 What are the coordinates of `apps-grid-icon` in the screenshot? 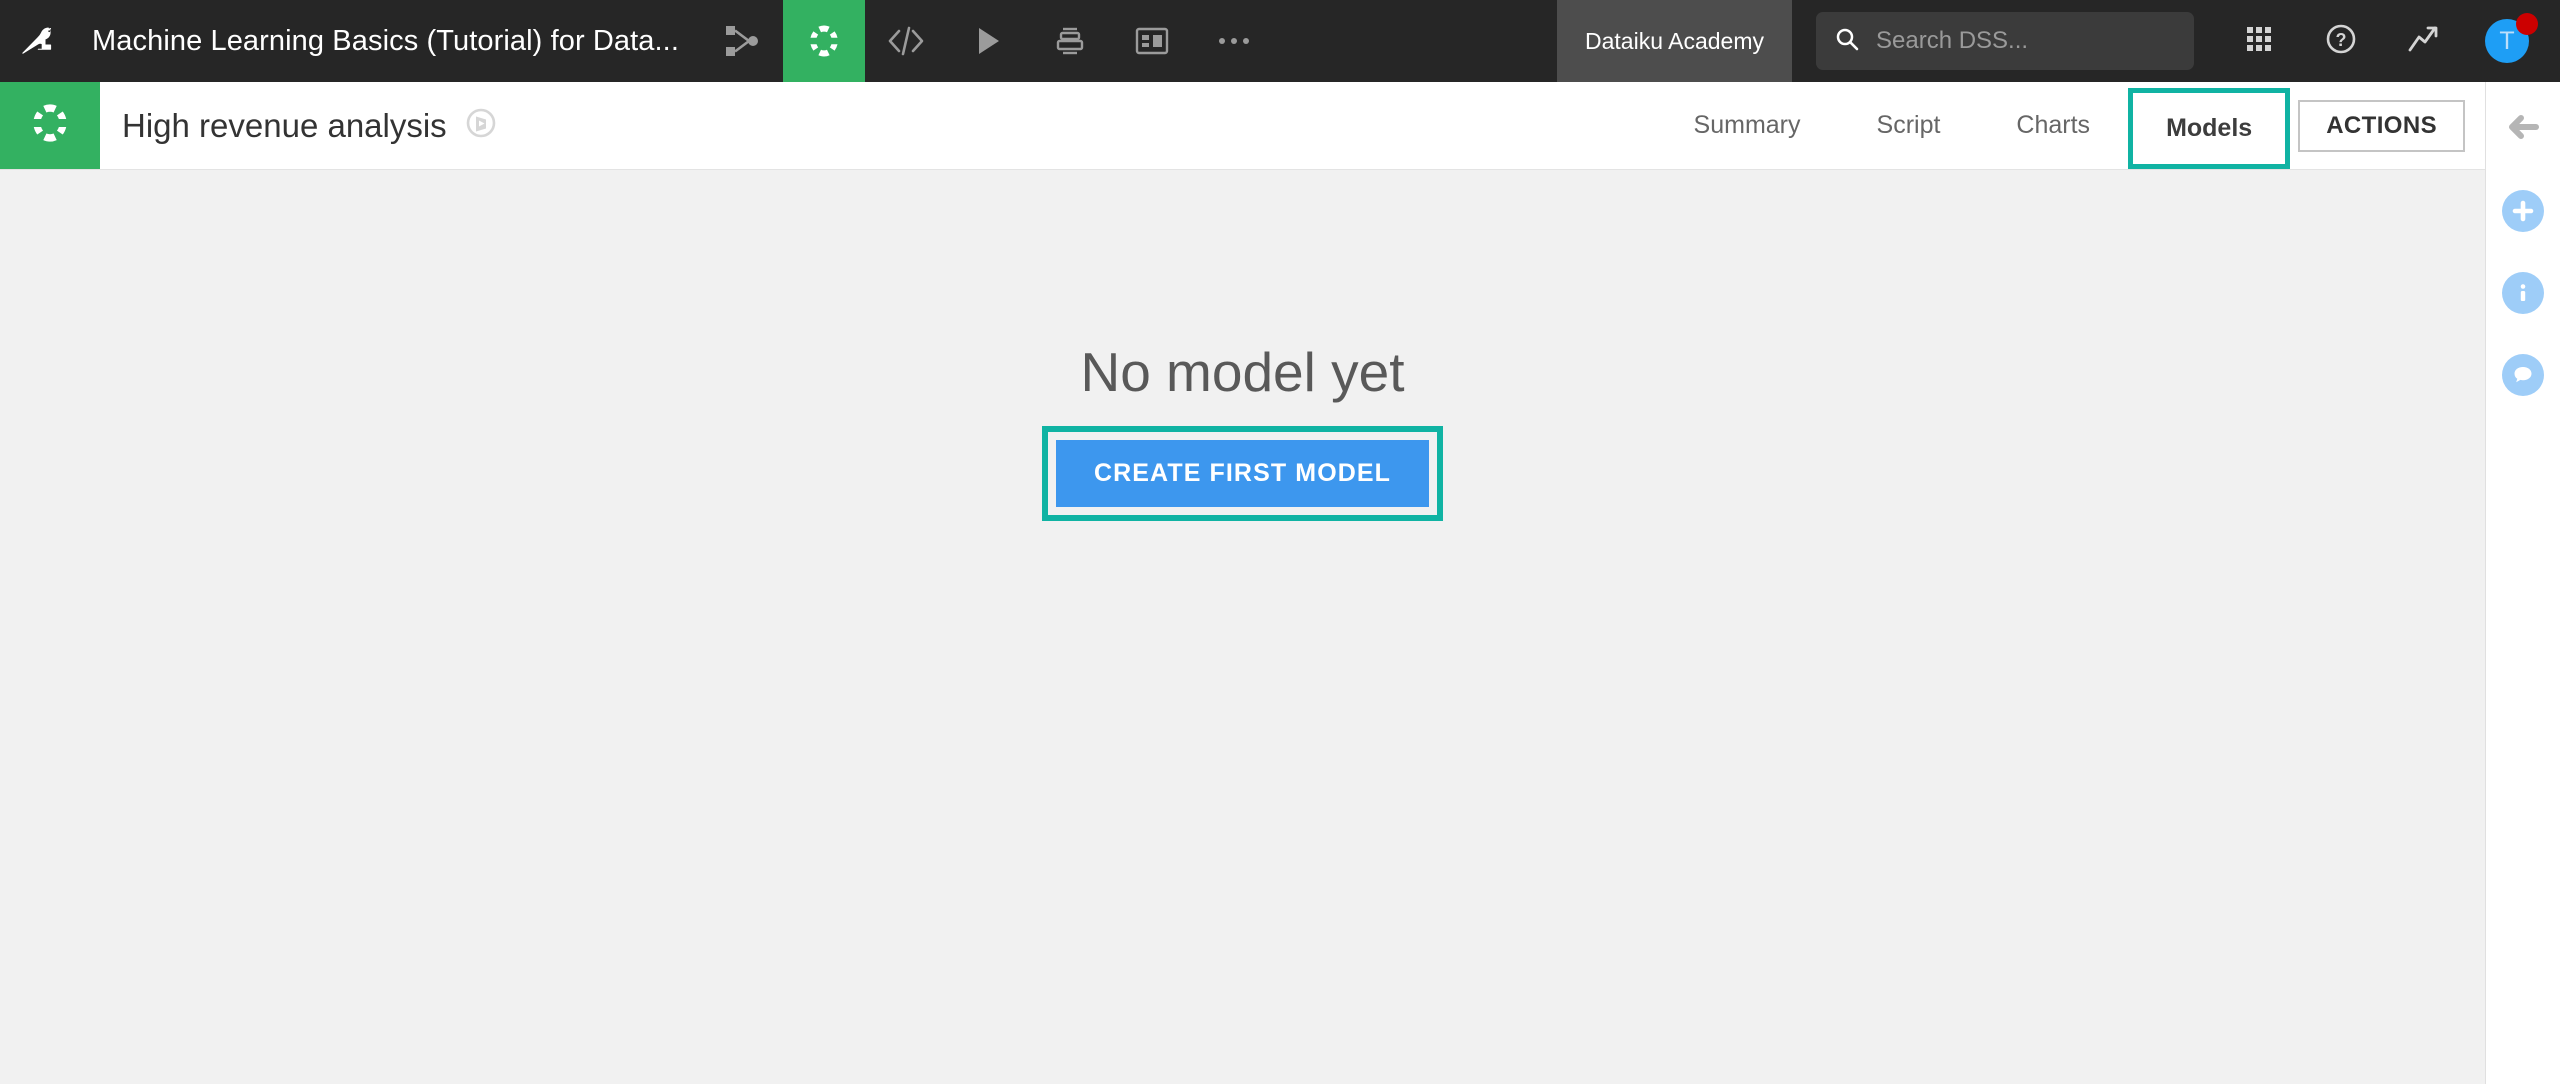 It's located at (2259, 41).